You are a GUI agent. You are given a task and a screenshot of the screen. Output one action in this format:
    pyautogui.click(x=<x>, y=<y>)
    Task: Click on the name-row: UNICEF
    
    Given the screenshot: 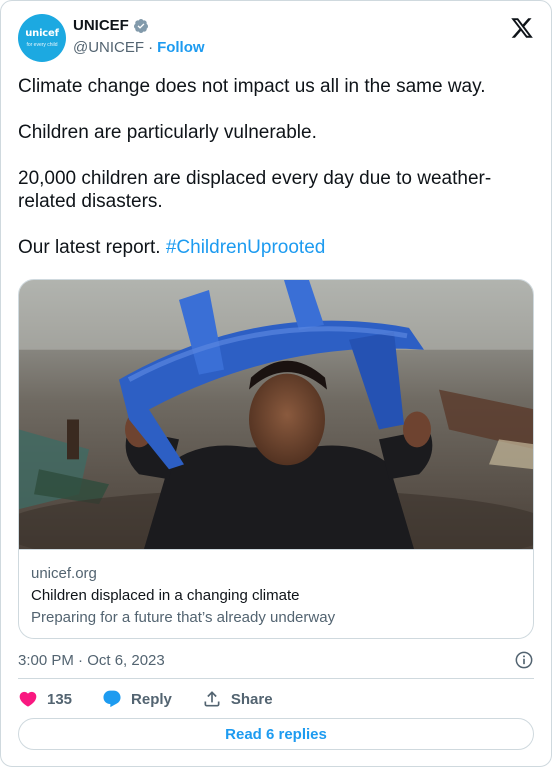 What is the action you would take?
    pyautogui.click(x=111, y=25)
    